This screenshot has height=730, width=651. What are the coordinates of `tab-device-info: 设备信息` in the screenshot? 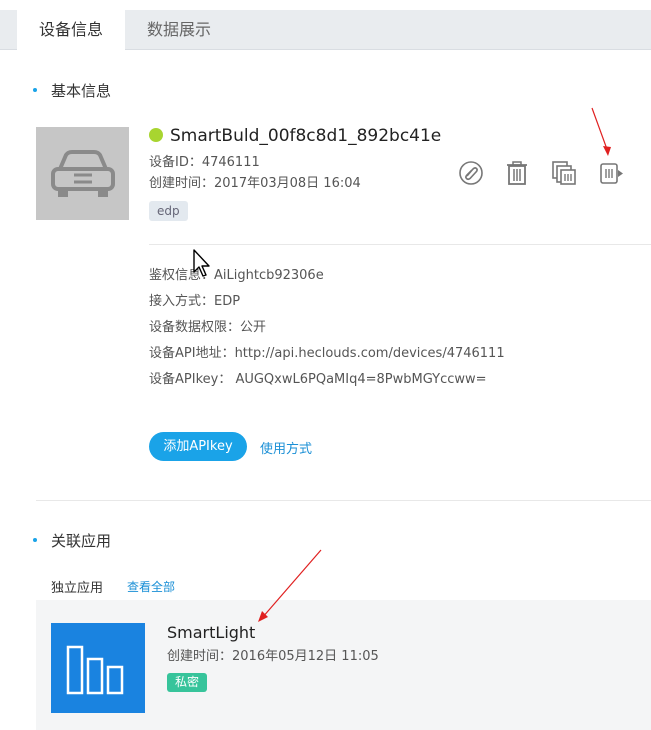 It's located at (71, 30).